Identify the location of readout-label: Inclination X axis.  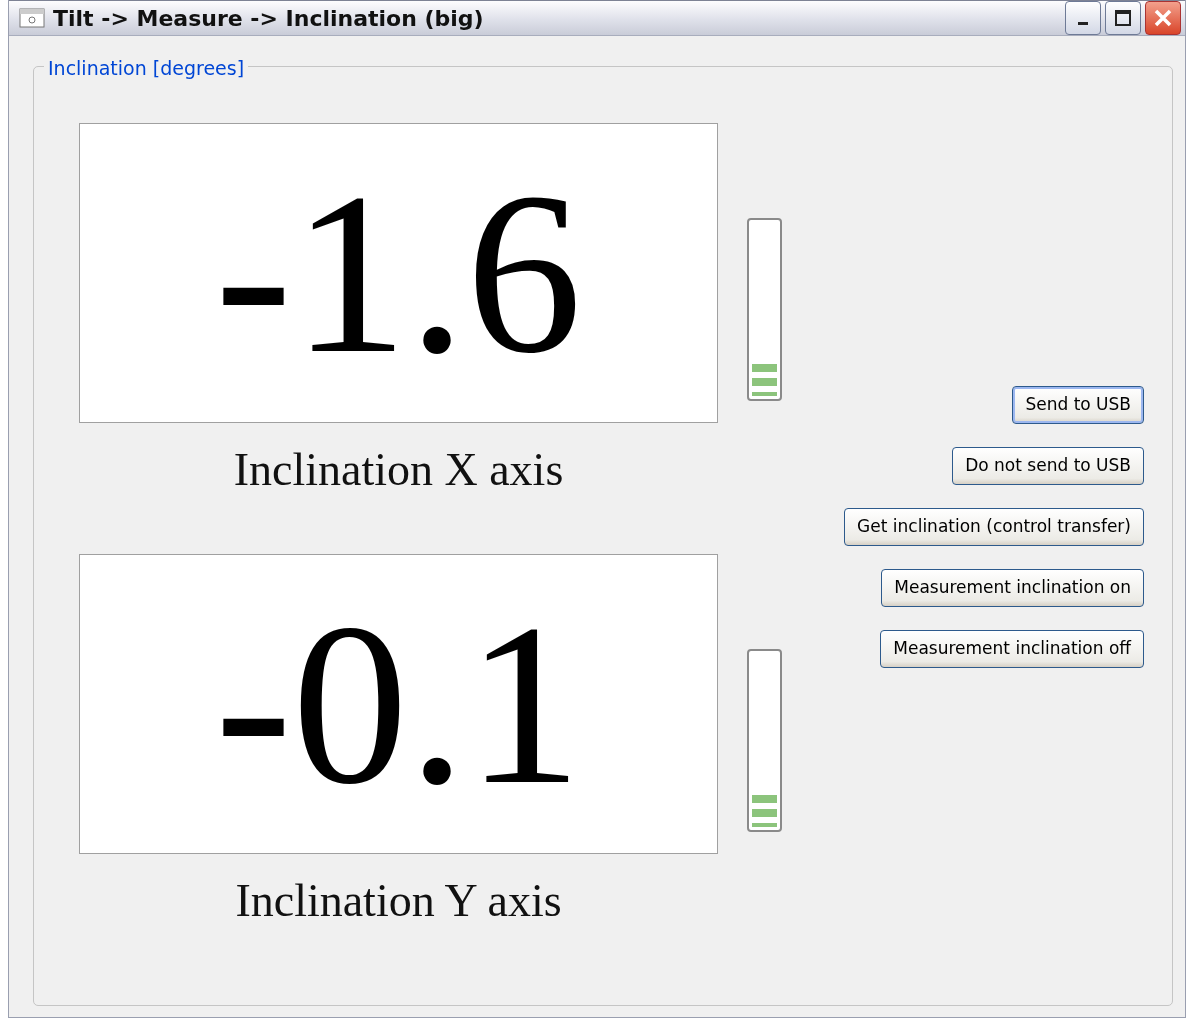
(398, 470).